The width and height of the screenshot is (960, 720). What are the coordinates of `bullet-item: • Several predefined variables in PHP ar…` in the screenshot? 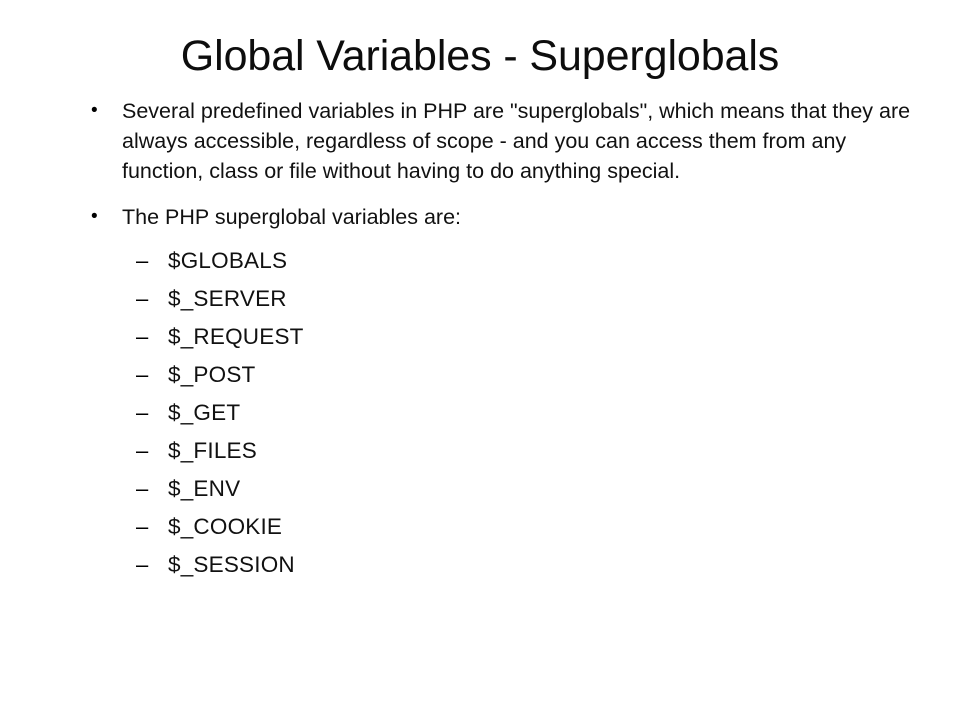 It's located at (480, 141).